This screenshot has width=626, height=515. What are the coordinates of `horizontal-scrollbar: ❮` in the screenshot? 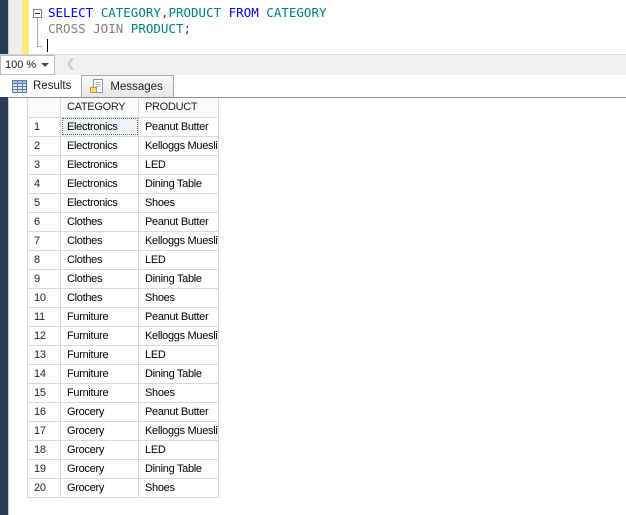 It's located at (341, 65).